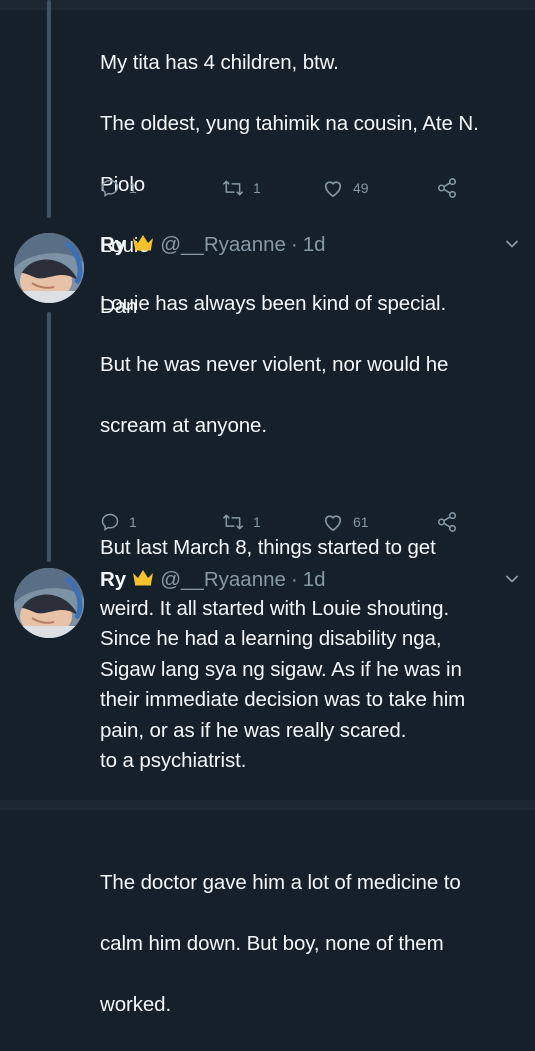 The height and width of the screenshot is (1051, 535). I want to click on like-button: 61, so click(345, 522).